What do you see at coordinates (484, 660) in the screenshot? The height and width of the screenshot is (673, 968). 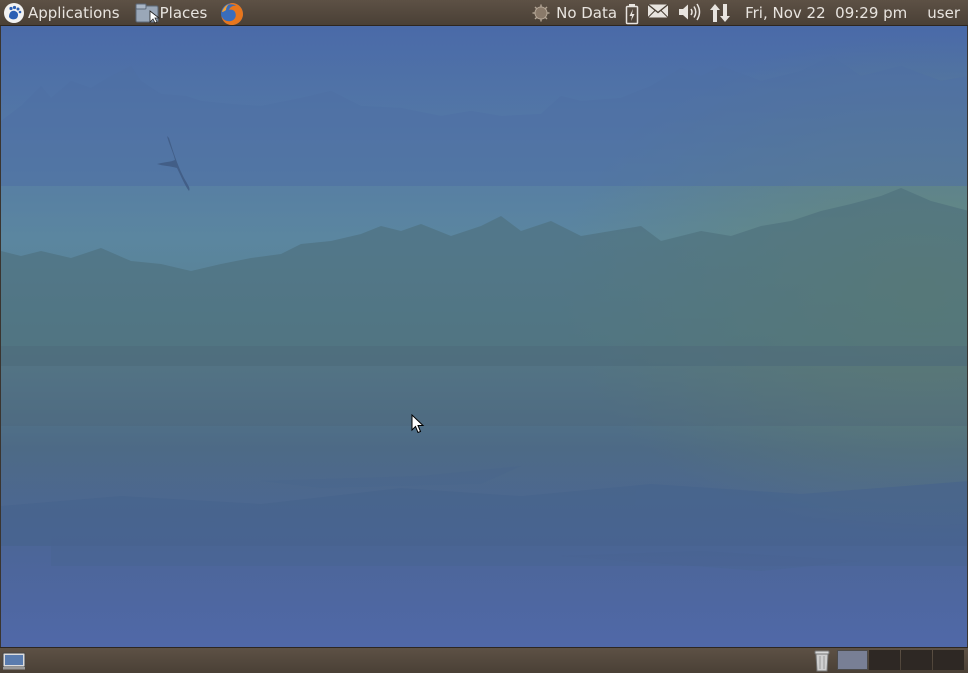 I see `bottom-panel` at bounding box center [484, 660].